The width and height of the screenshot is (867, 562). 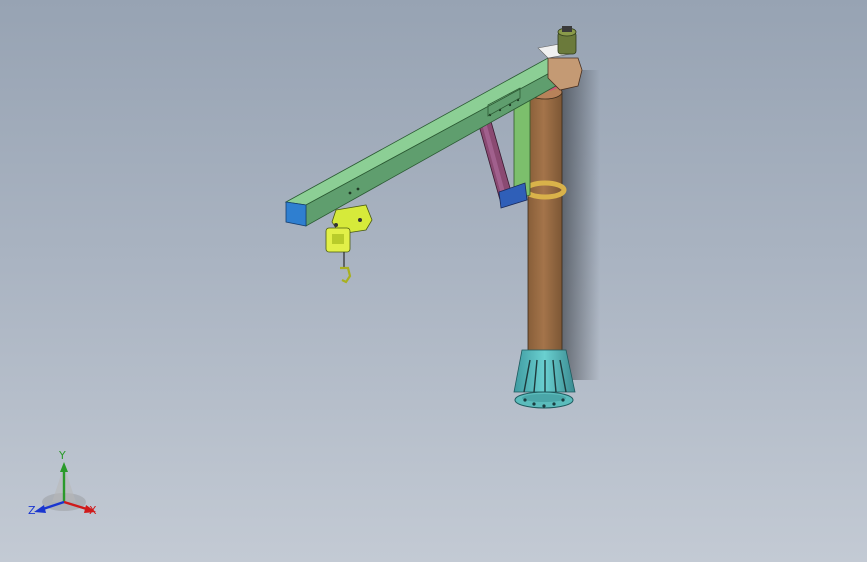 I want to click on column-base, so click(x=544, y=379).